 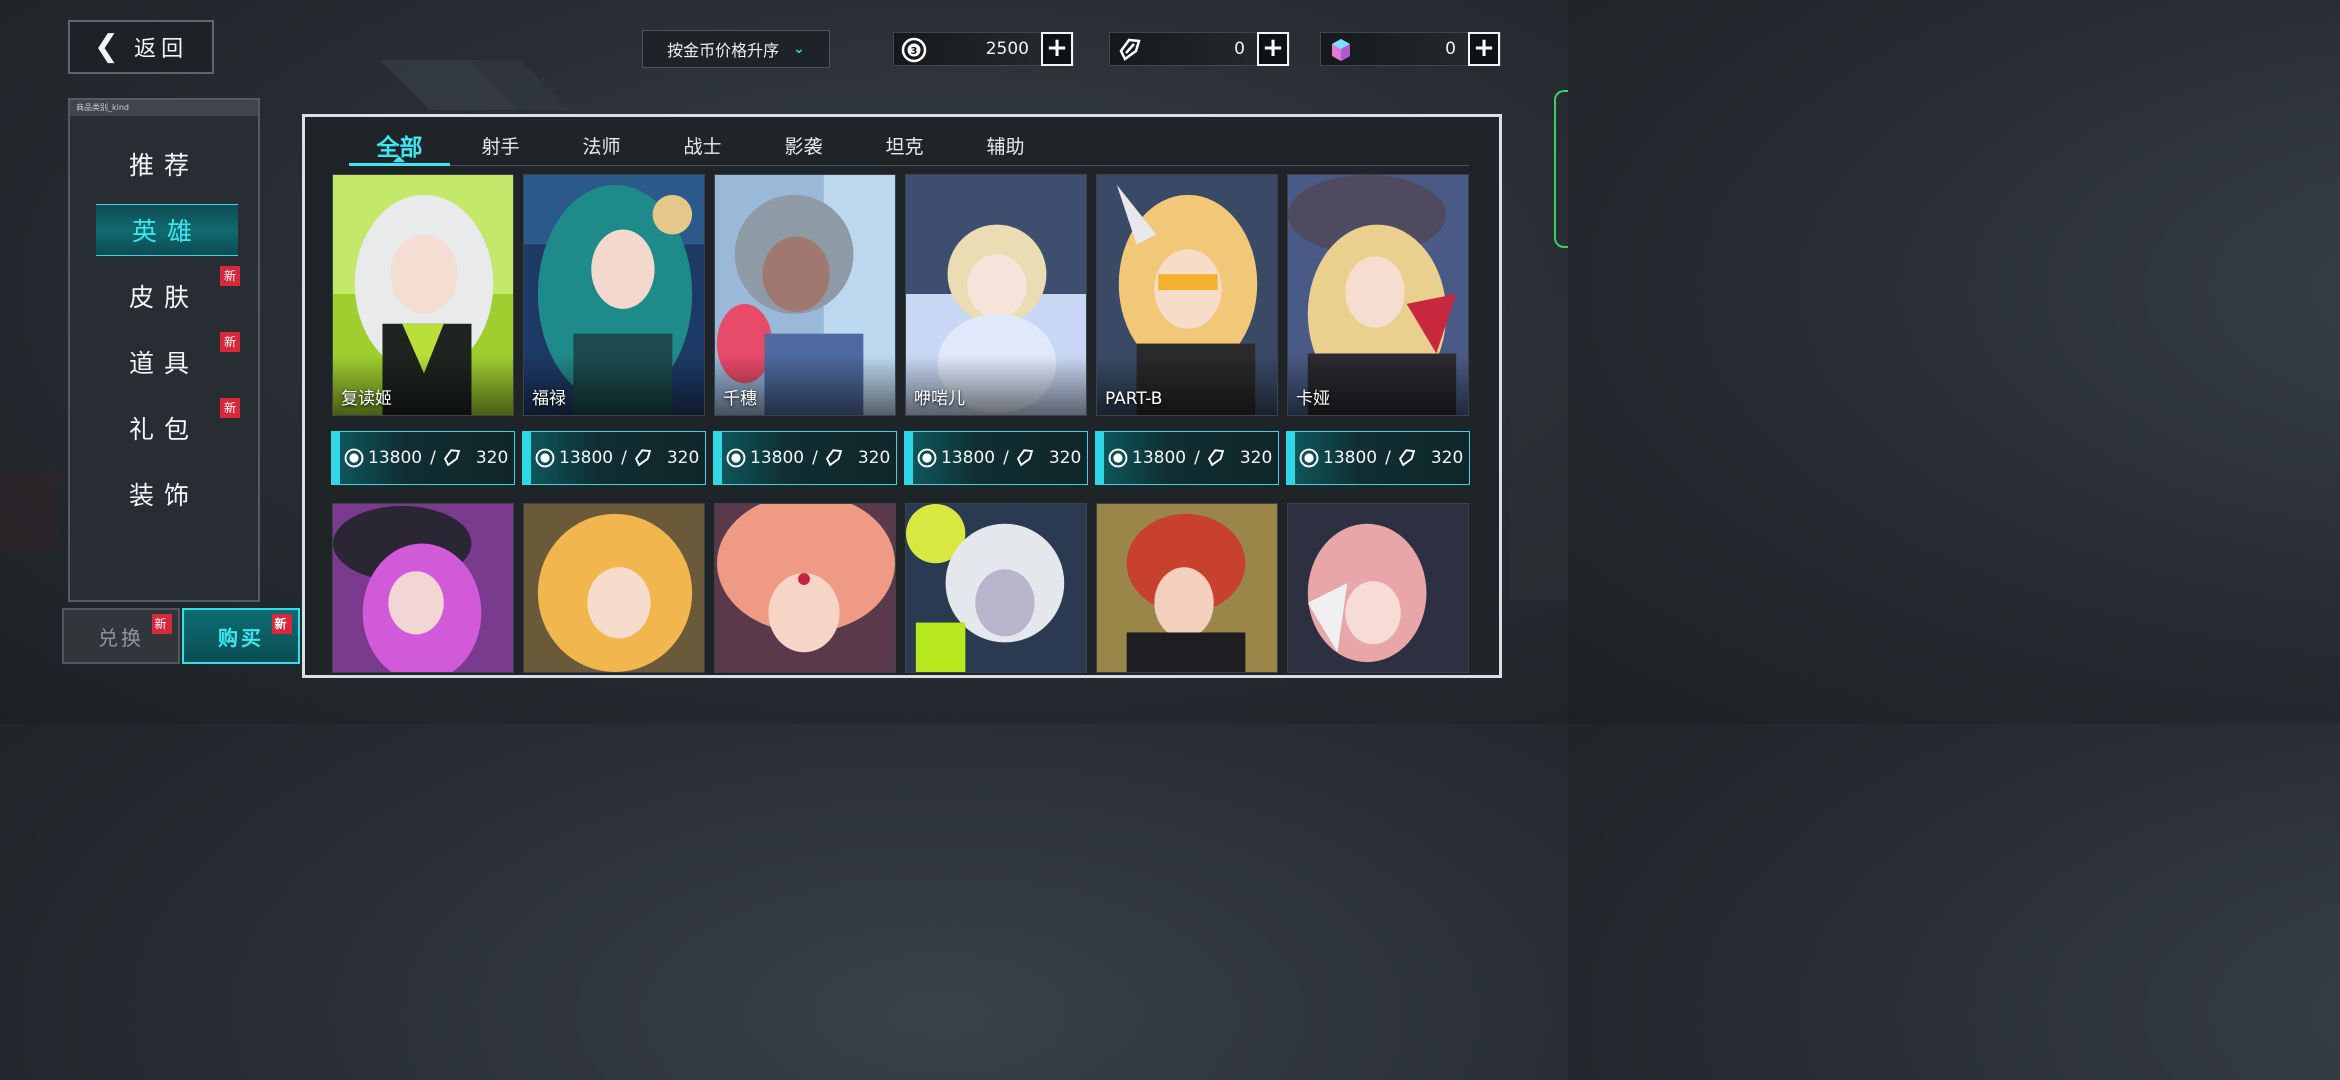 I want to click on category-label: 装饰, so click(x=163, y=495).